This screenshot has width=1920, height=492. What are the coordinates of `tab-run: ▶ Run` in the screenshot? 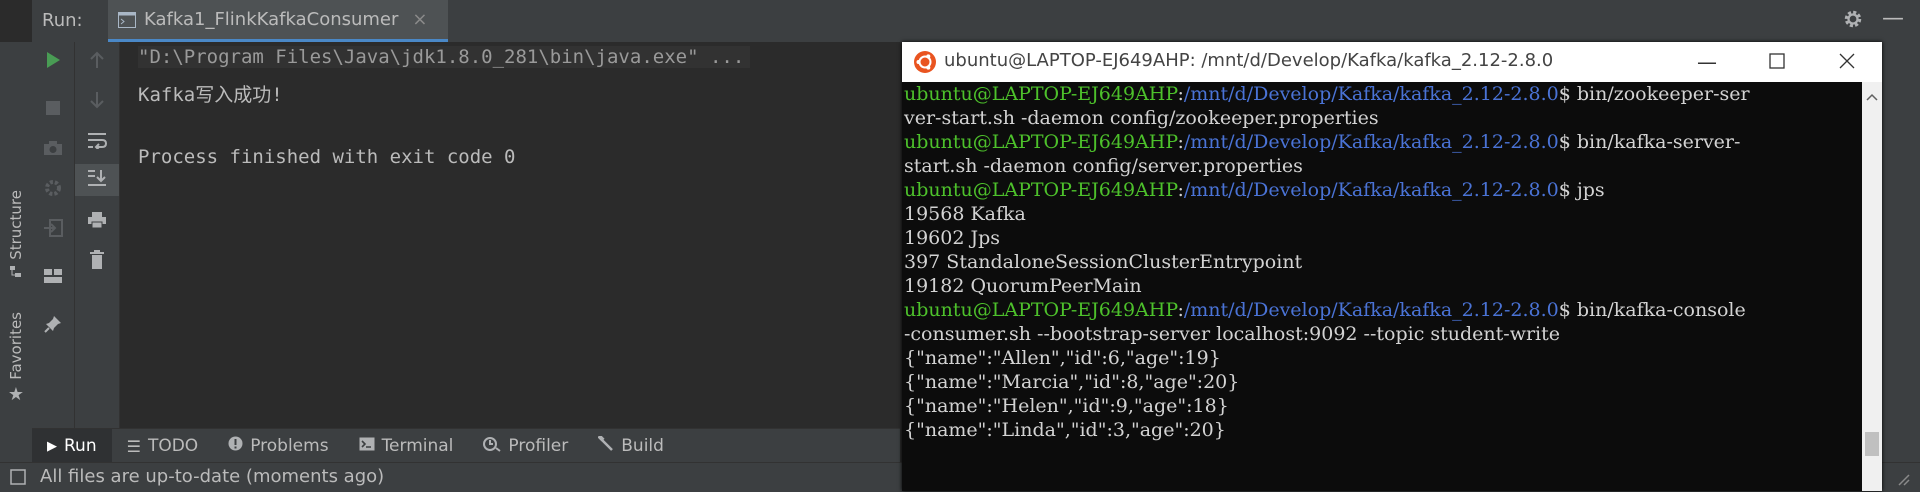 It's located at (72, 446).